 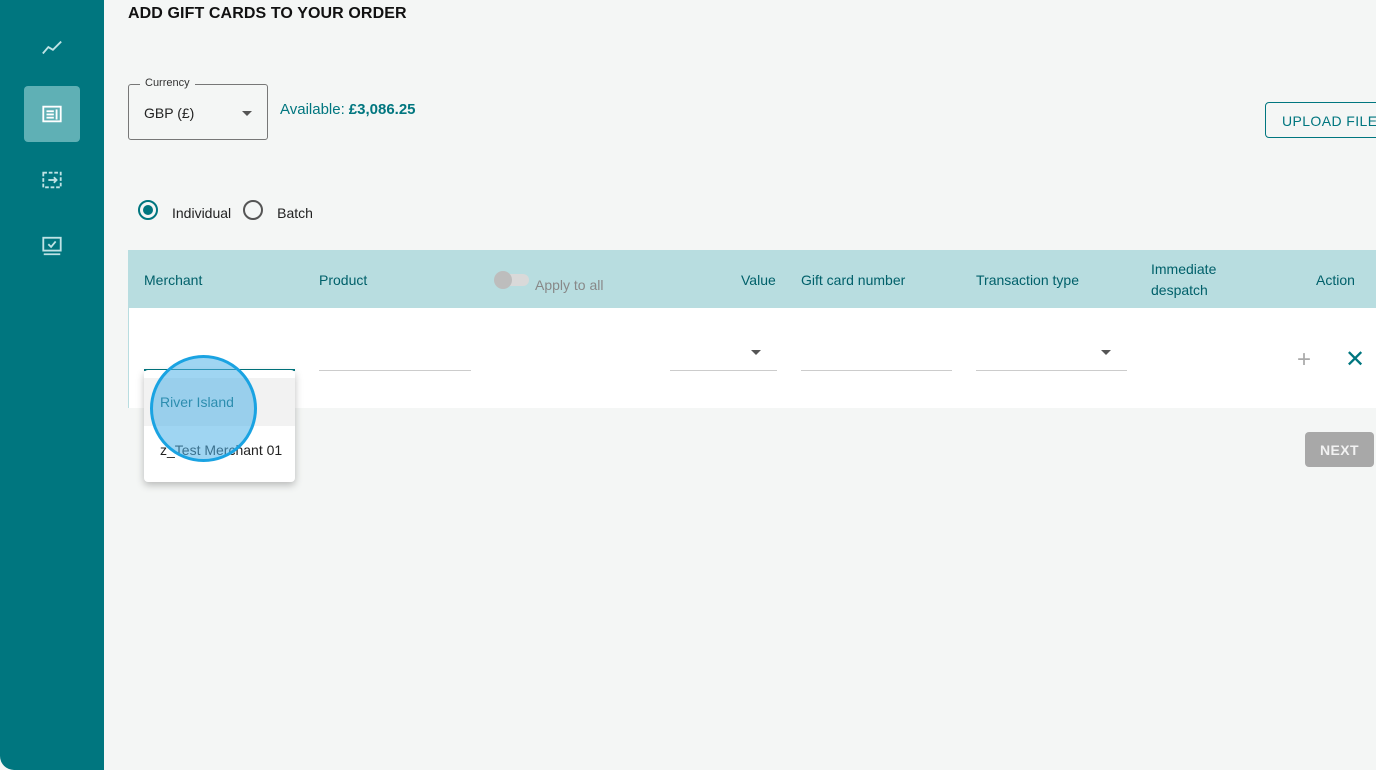 I want to click on nav-orders, so click(x=52, y=114).